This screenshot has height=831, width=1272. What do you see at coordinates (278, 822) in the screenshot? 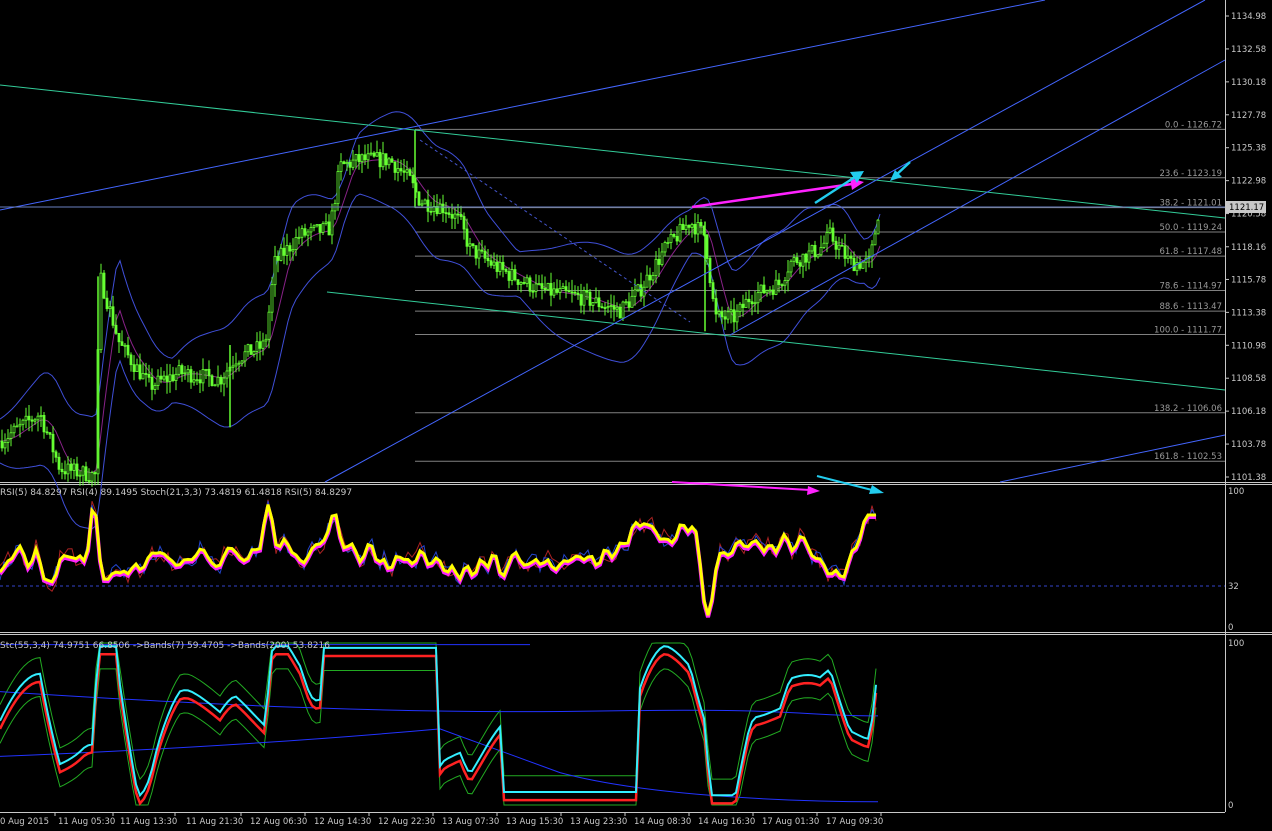
I see `time-tick-label: 12 Aug 06:30` at bounding box center [278, 822].